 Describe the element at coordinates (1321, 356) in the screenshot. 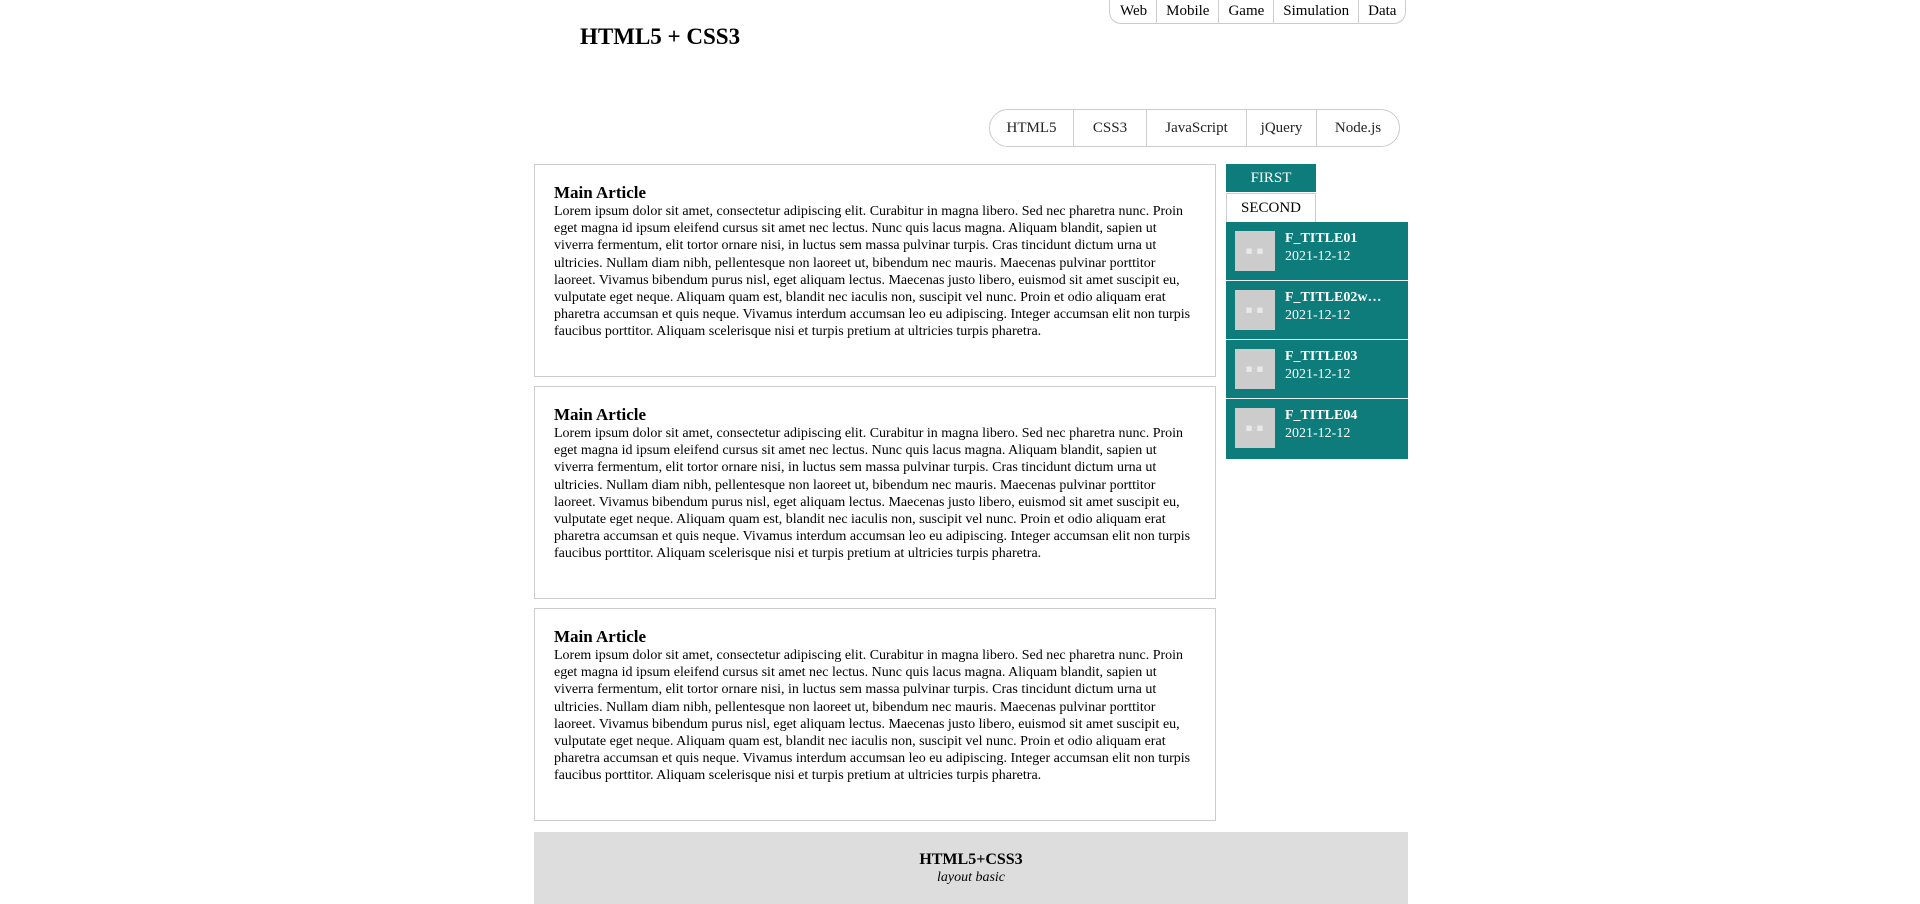

I see `sidebar-item-title: F_TITLE03` at that location.